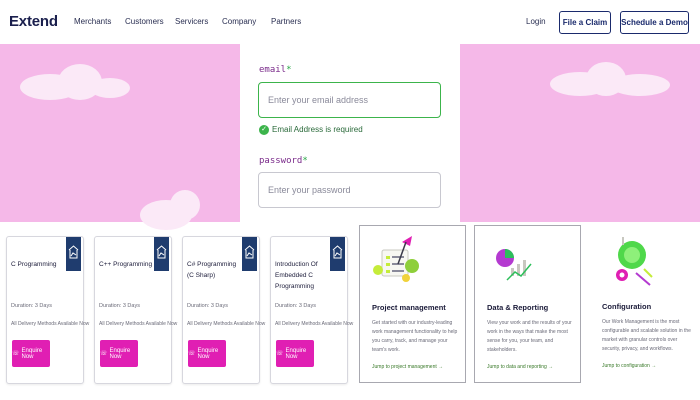  I want to click on nav-partners: Partners, so click(286, 21).